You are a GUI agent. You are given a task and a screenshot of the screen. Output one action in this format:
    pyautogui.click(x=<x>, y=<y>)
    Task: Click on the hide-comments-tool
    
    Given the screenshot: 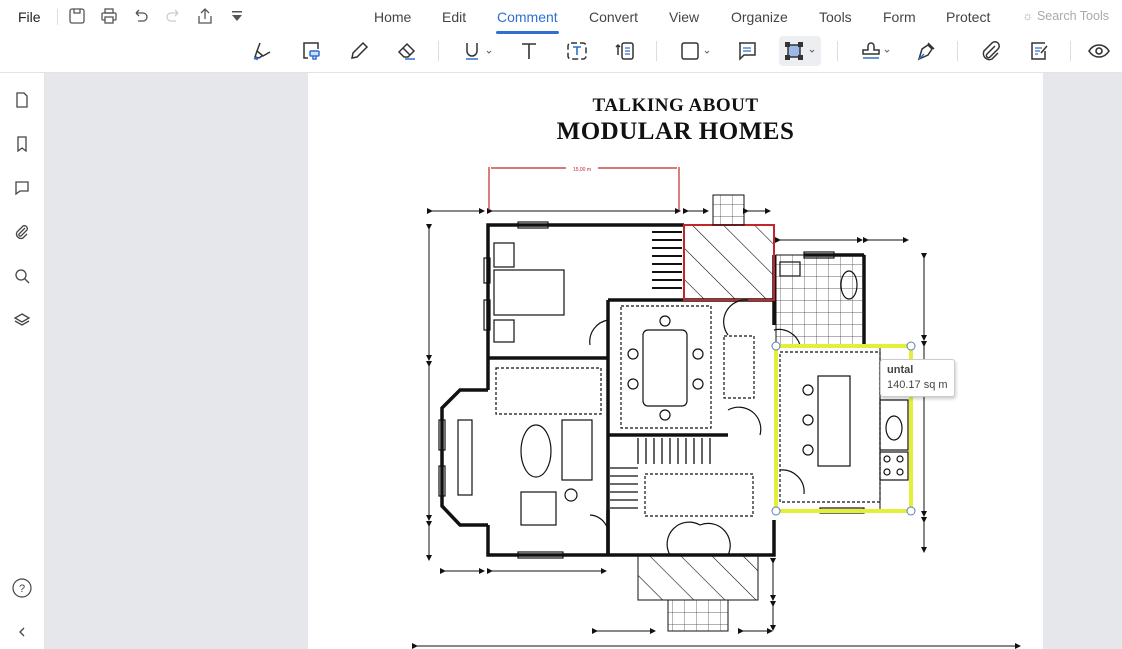 What is the action you would take?
    pyautogui.click(x=1099, y=51)
    